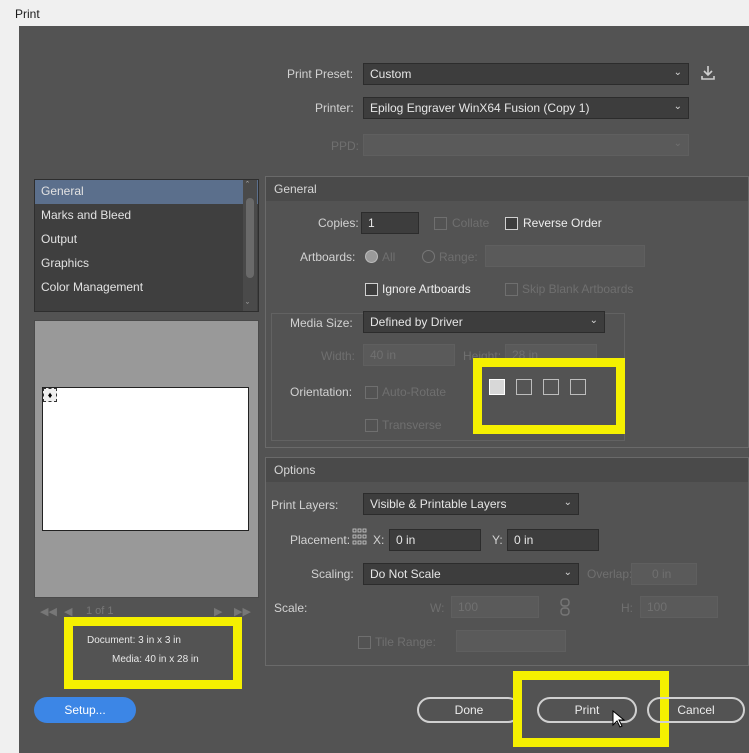  What do you see at coordinates (321, 323) in the screenshot?
I see `media-size-label: Media Size:` at bounding box center [321, 323].